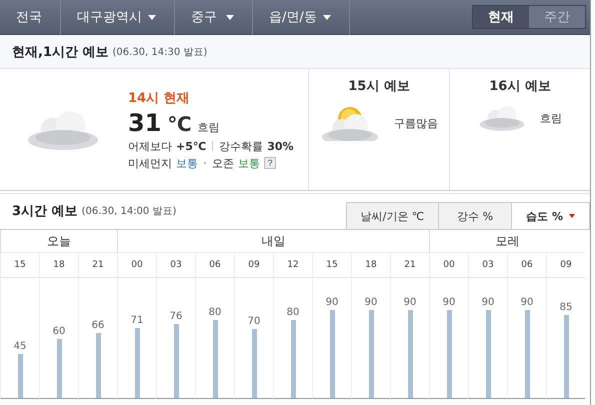 This screenshot has width=595, height=405. Describe the element at coordinates (280, 146) in the screenshot. I see `rain-value: 30%` at that location.